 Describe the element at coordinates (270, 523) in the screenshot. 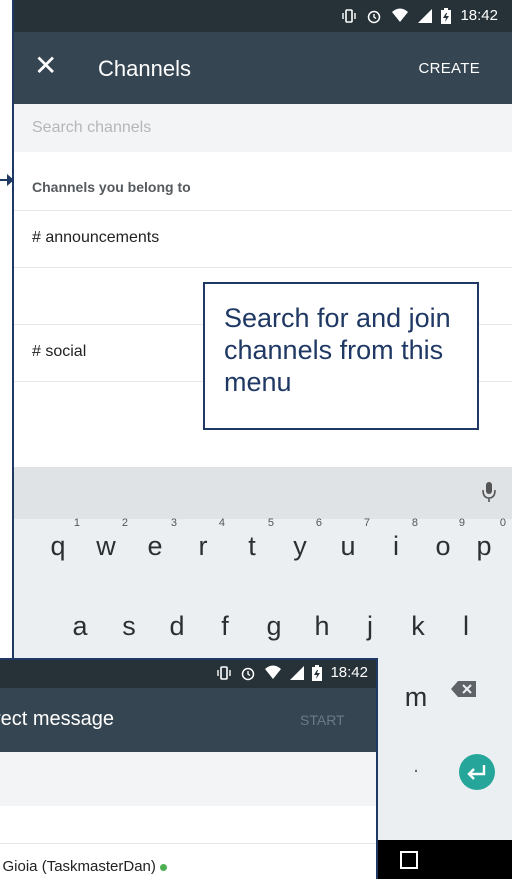

I see `key-hint: 5` at that location.